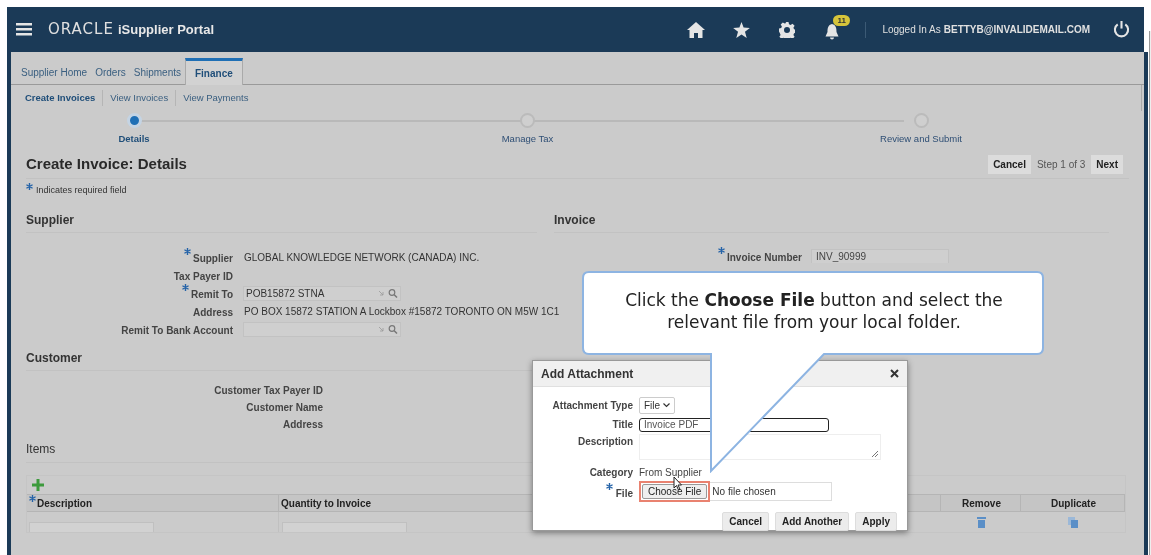 The image size is (1151, 555). What do you see at coordinates (165, 29) in the screenshot?
I see `app-title: iSupplier Portal` at bounding box center [165, 29].